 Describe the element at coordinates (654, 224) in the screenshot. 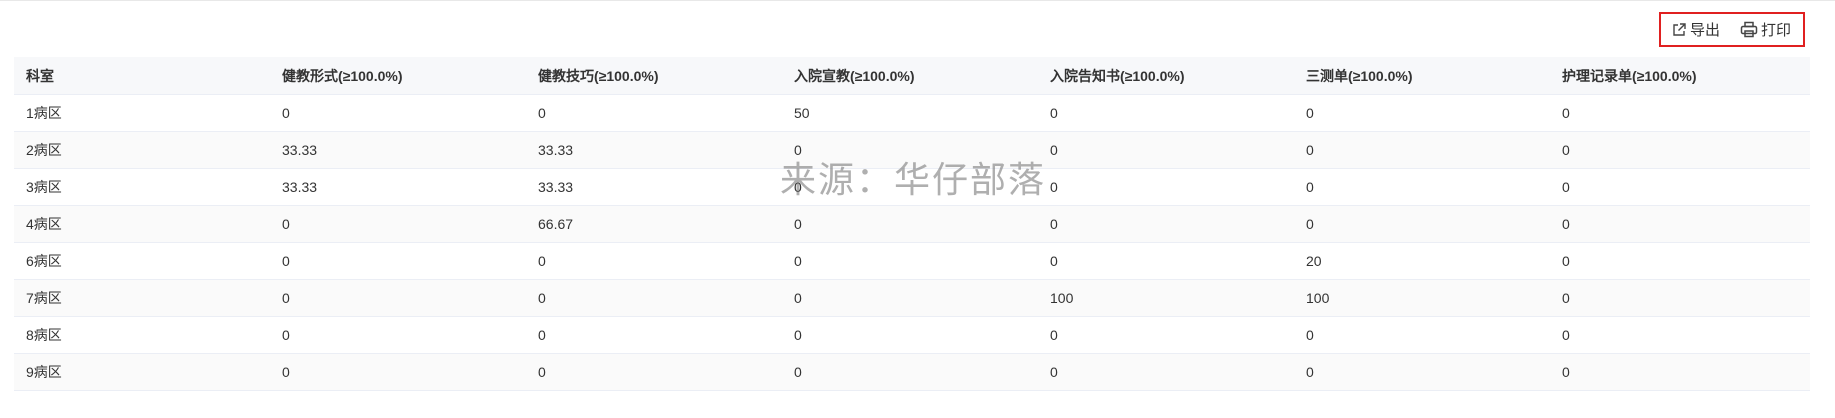

I see `rate-cell: 66.67` at that location.